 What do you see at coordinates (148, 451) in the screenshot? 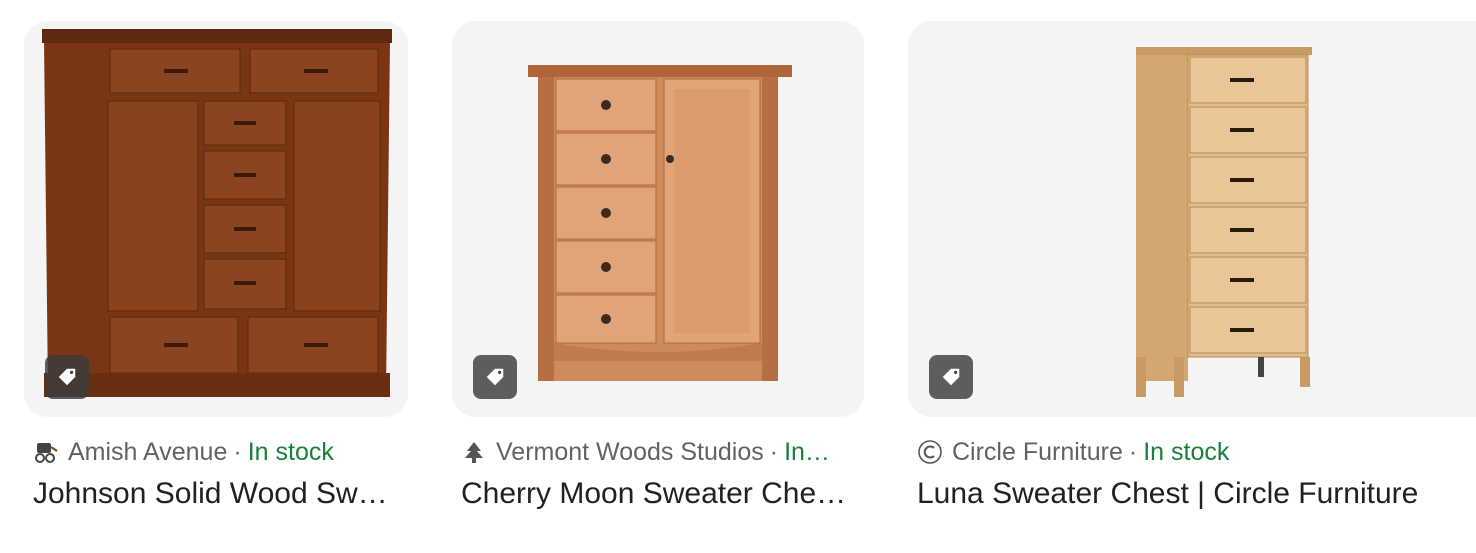
I see `source-name: Amish Avenue` at bounding box center [148, 451].